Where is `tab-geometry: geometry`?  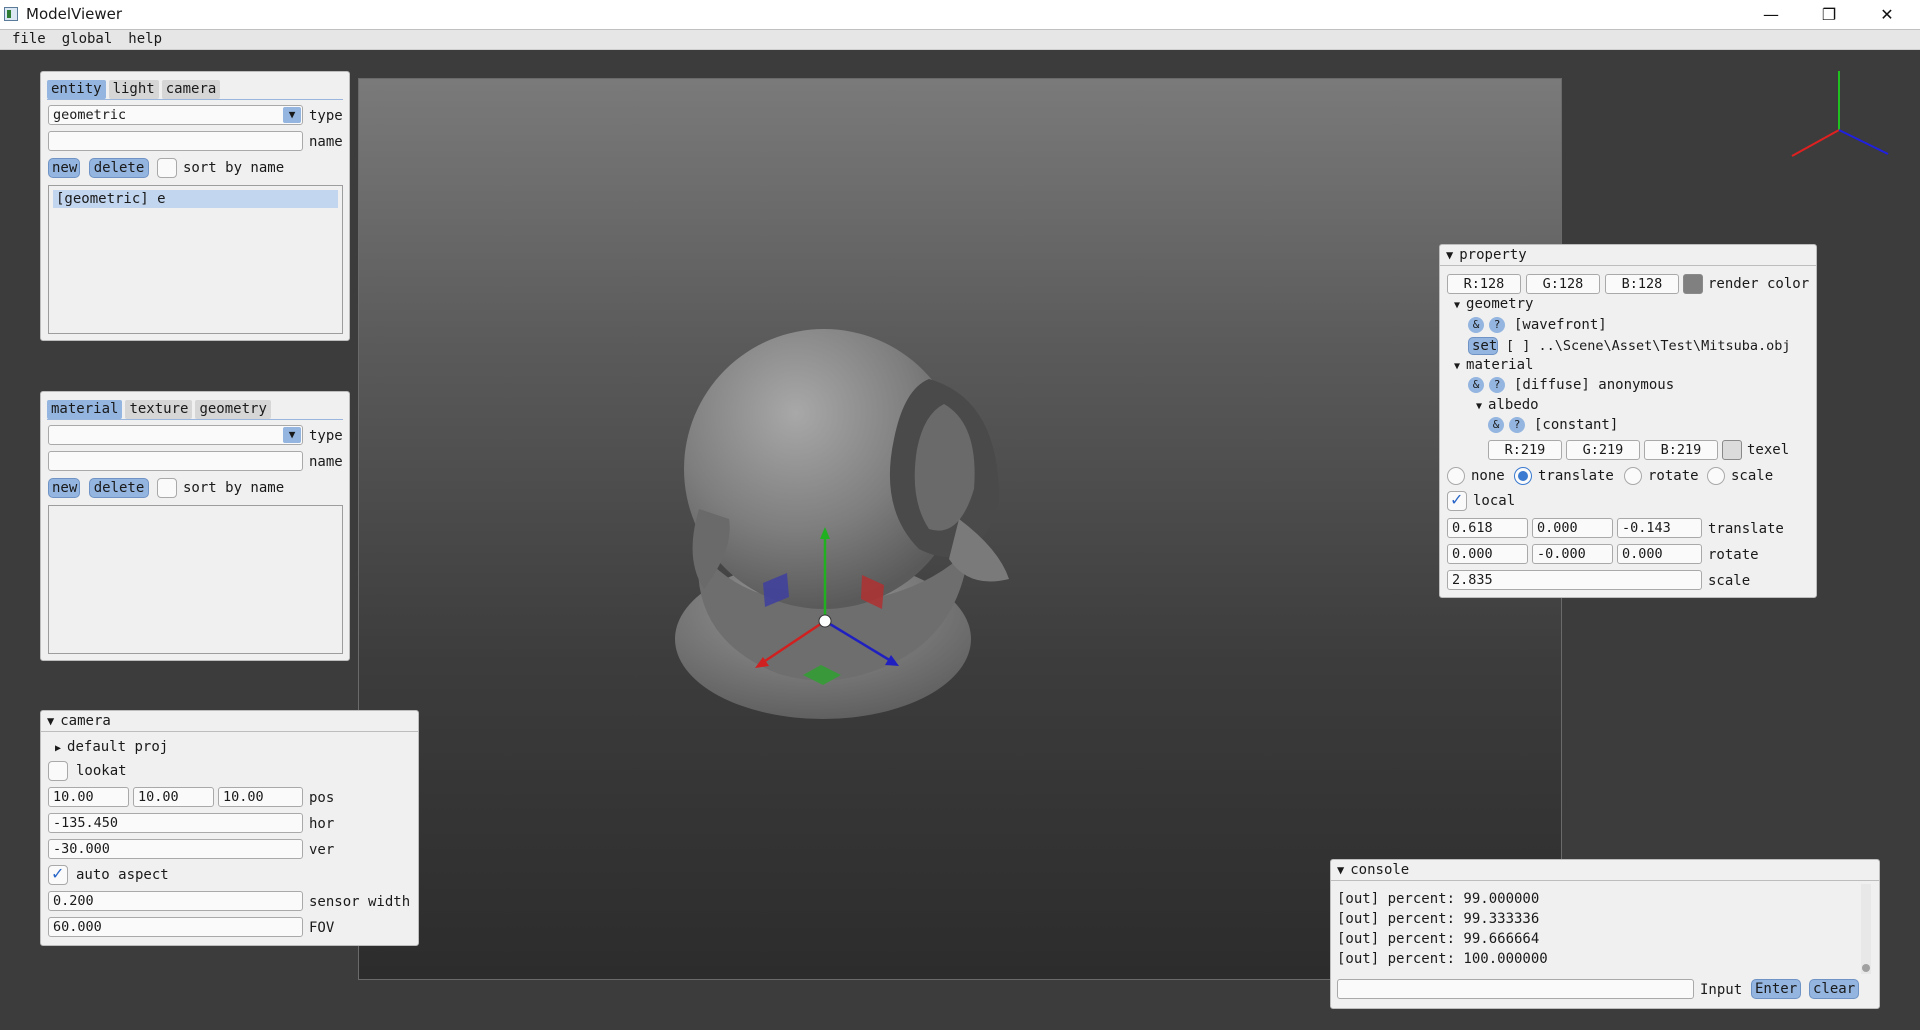
tab-geometry: geometry is located at coordinates (233, 409).